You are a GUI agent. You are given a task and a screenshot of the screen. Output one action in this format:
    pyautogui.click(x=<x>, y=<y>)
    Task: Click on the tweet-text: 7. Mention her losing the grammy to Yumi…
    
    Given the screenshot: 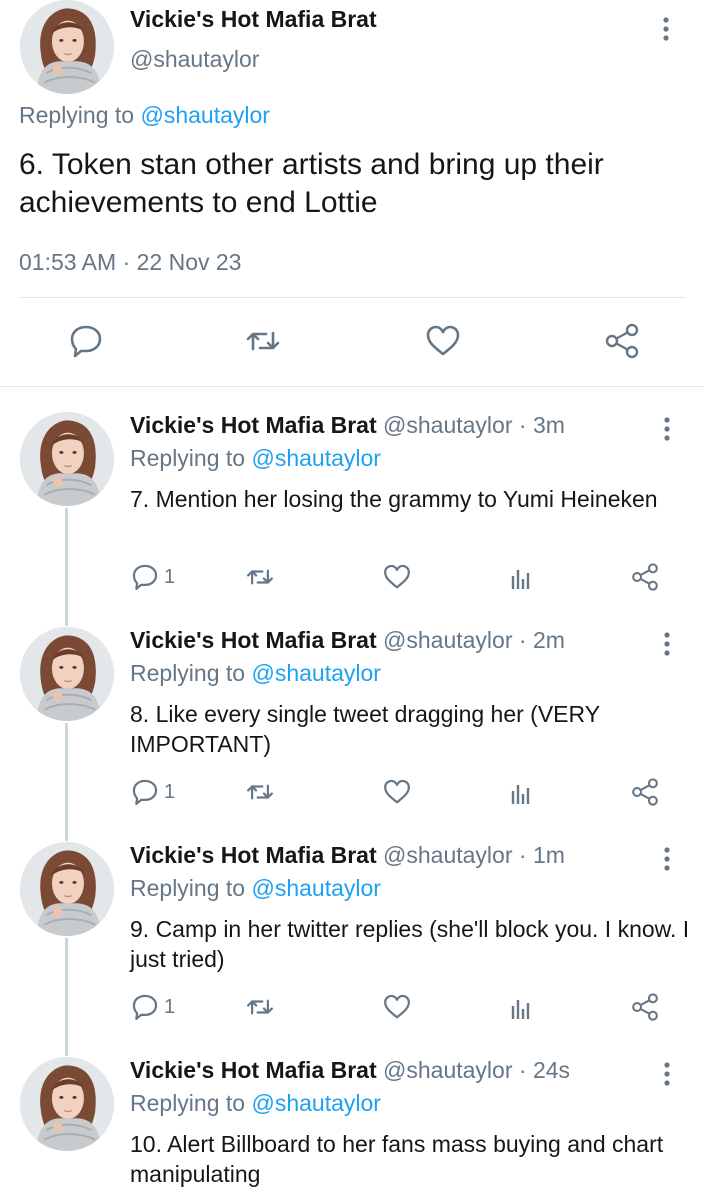 What is the action you would take?
    pyautogui.click(x=394, y=499)
    